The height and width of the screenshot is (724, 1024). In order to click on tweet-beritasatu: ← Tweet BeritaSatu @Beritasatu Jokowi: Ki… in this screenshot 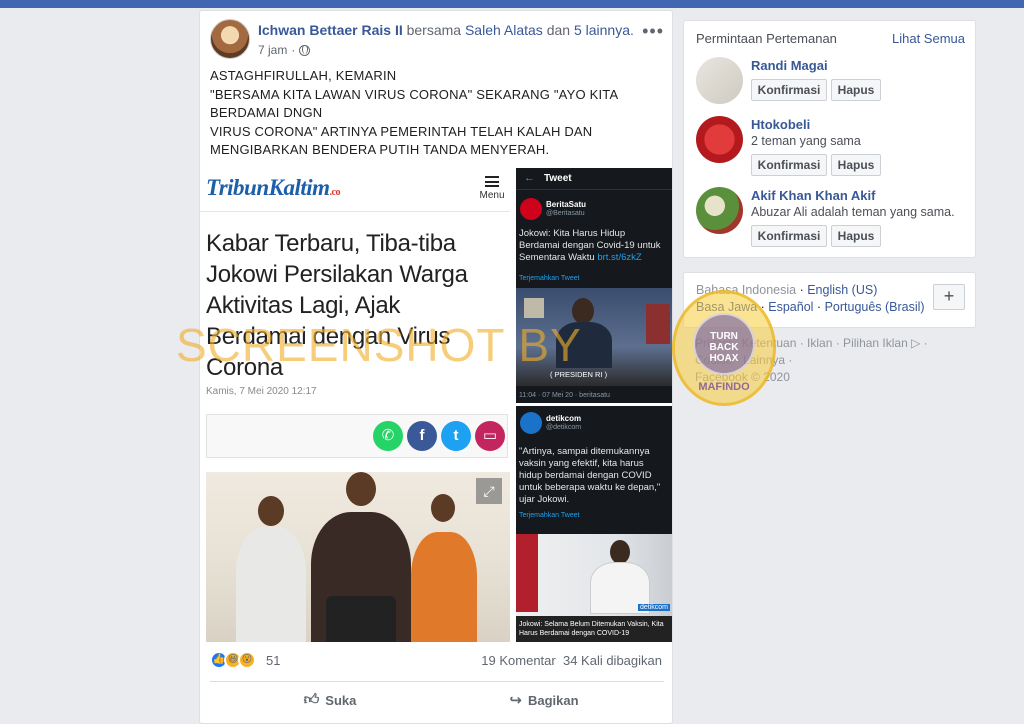, I will do `click(594, 285)`.